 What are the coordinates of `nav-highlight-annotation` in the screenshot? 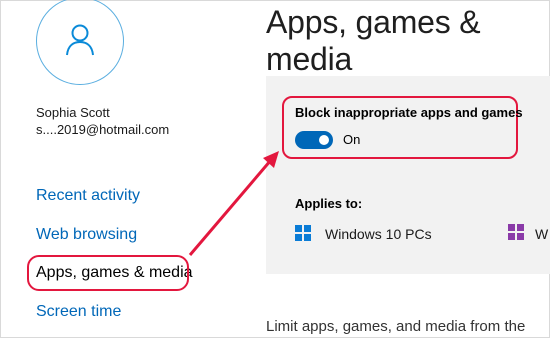 It's located at (108, 273).